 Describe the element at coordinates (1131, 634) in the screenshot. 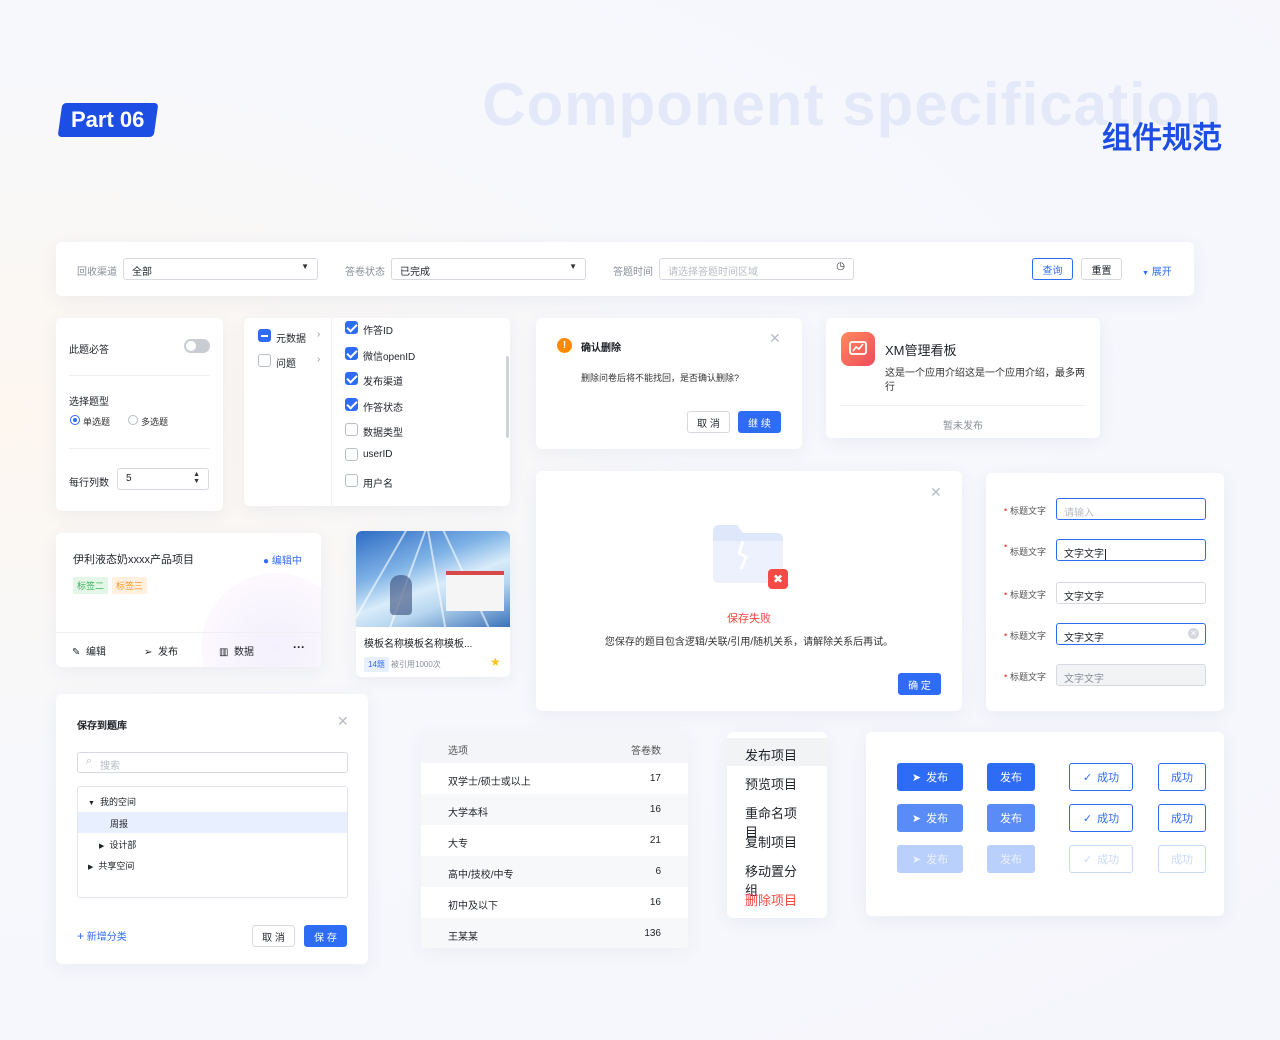

I see `text-input-clearable: 文字文字 ✕` at that location.